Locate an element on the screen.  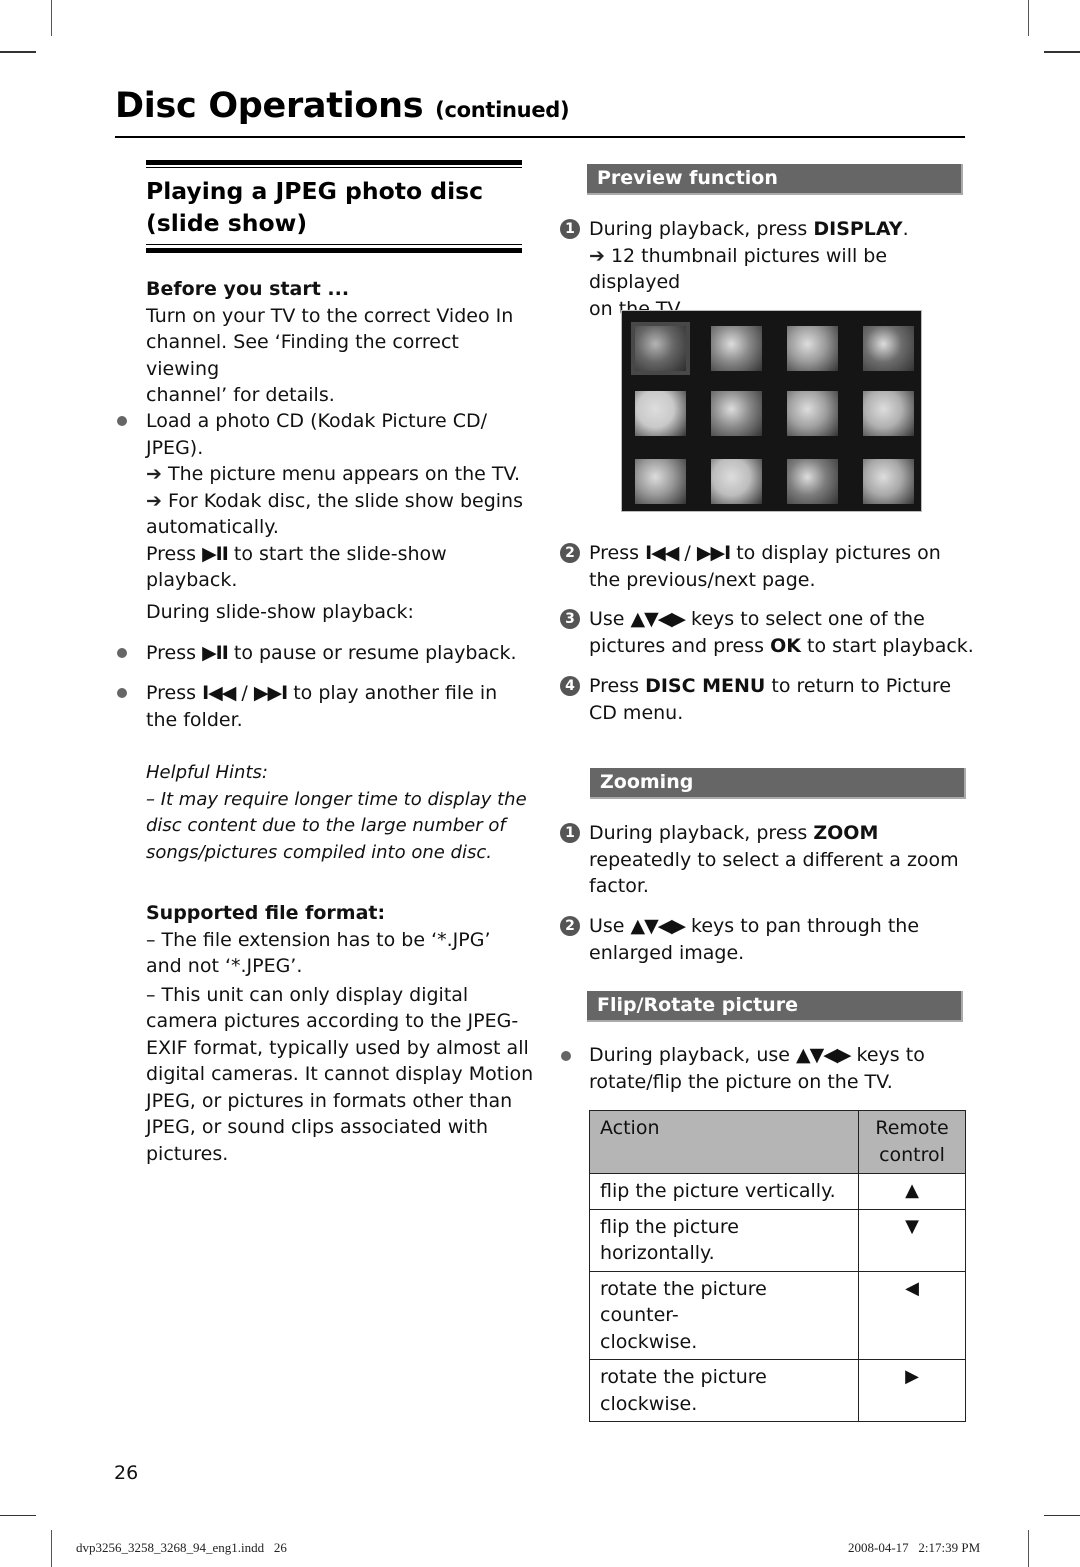
format-line: pictures. is located at coordinates (187, 1153).